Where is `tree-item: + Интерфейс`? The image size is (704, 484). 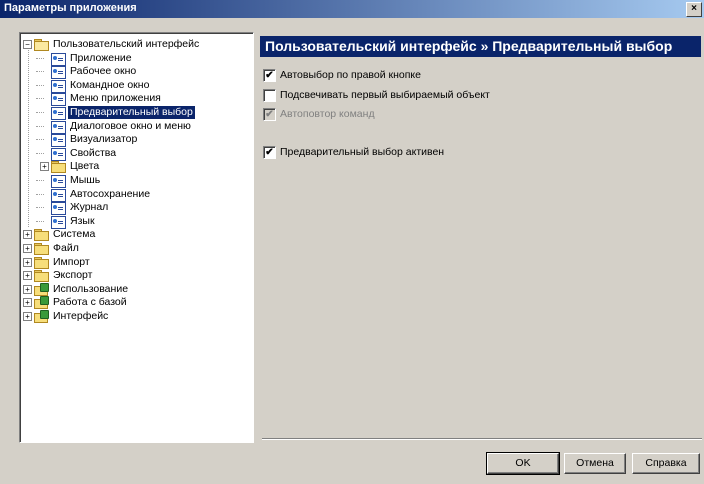
tree-item: + Интерфейс is located at coordinates (135, 316).